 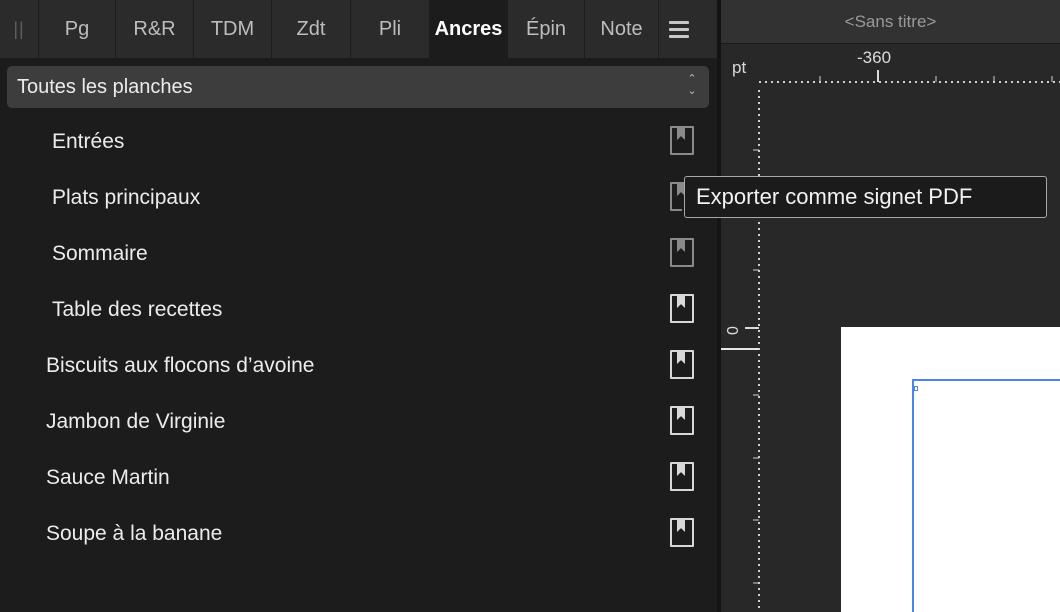 What do you see at coordinates (88, 141) in the screenshot?
I see `anchor-label: Entrées` at bounding box center [88, 141].